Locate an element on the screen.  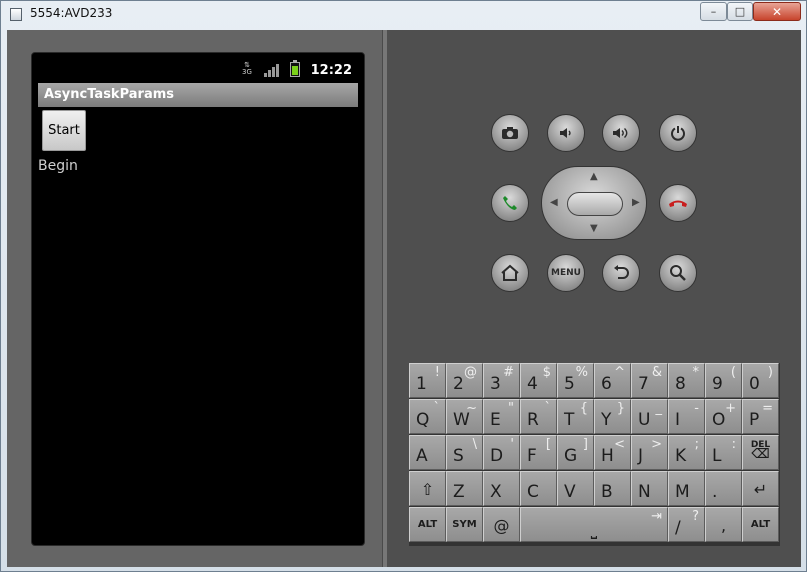
alt-left-key: ALT is located at coordinates (427, 524).